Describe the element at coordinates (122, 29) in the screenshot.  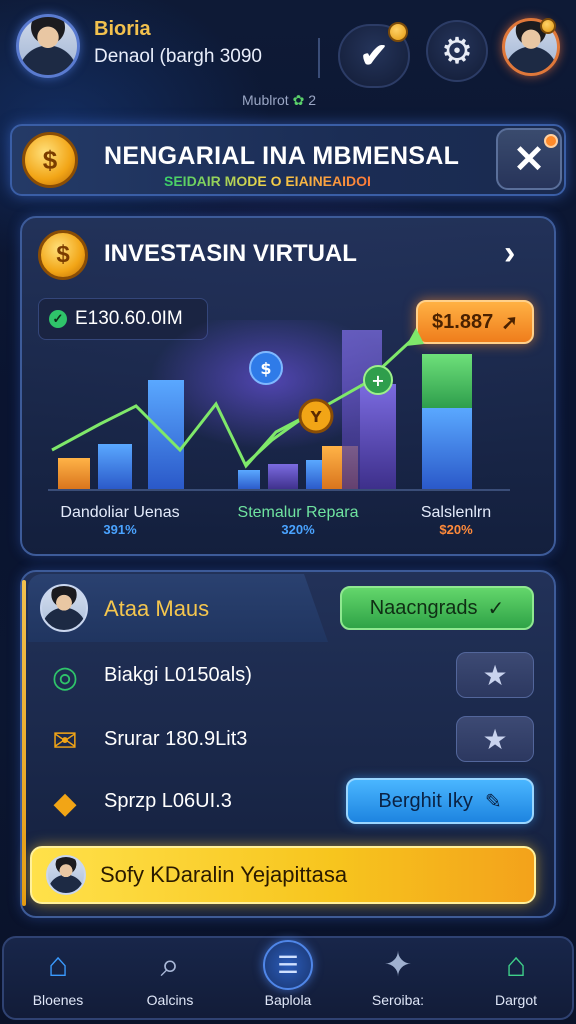
I see `user-name: Bioria` at that location.